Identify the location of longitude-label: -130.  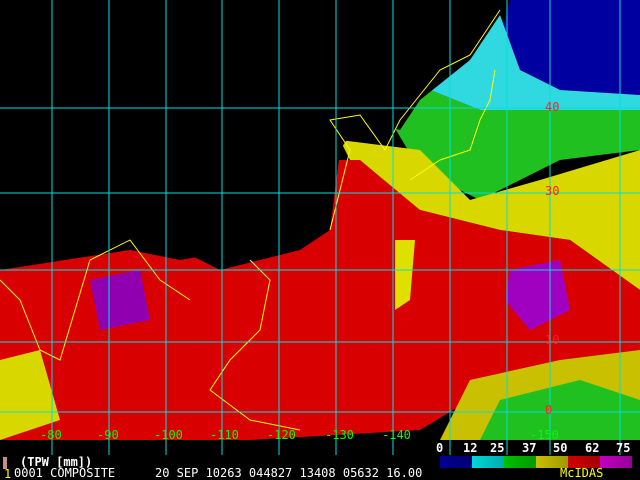
(339, 435).